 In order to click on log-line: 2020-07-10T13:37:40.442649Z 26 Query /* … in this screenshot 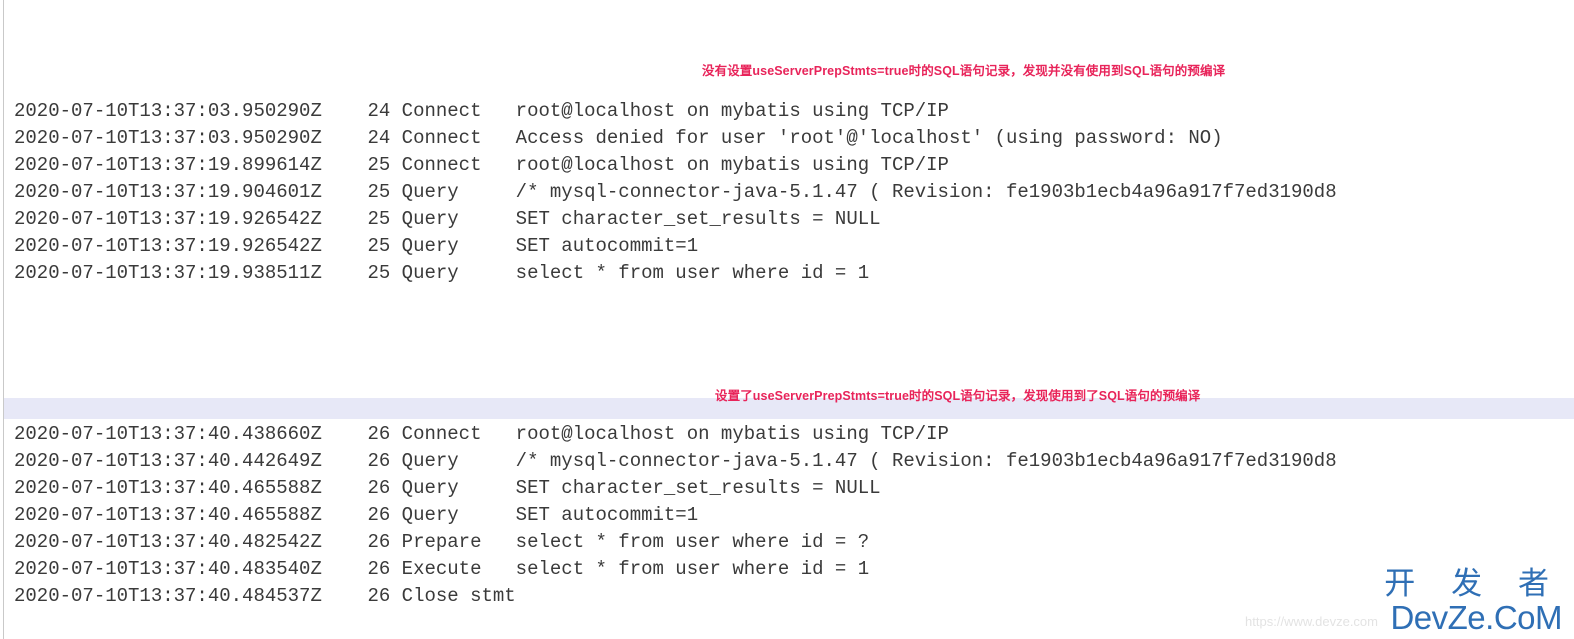, I will do `click(675, 461)`.